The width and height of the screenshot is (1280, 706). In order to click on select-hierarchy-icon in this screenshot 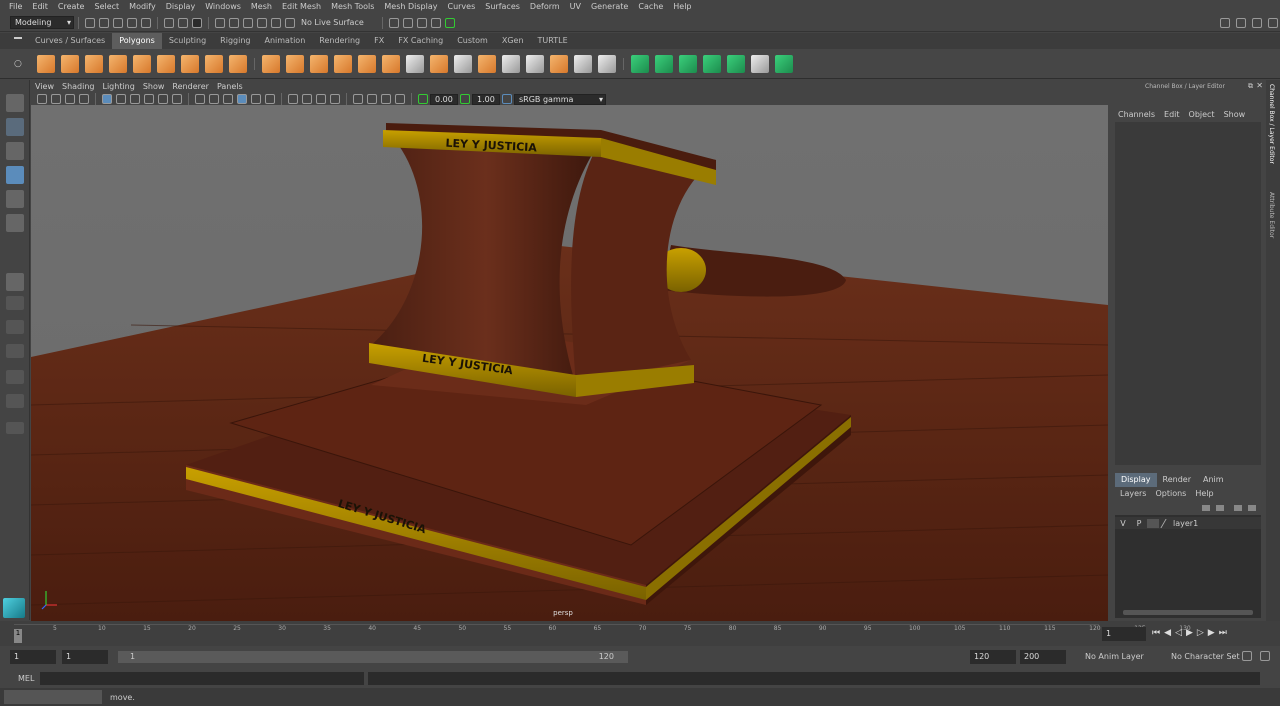, I will do `click(169, 22)`.